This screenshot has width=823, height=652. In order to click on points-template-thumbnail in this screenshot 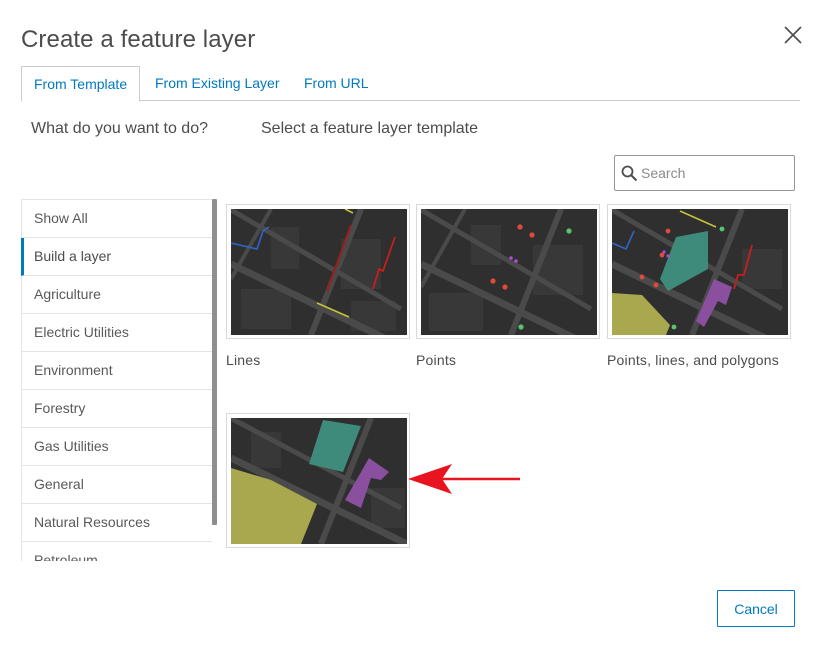, I will do `click(509, 272)`.